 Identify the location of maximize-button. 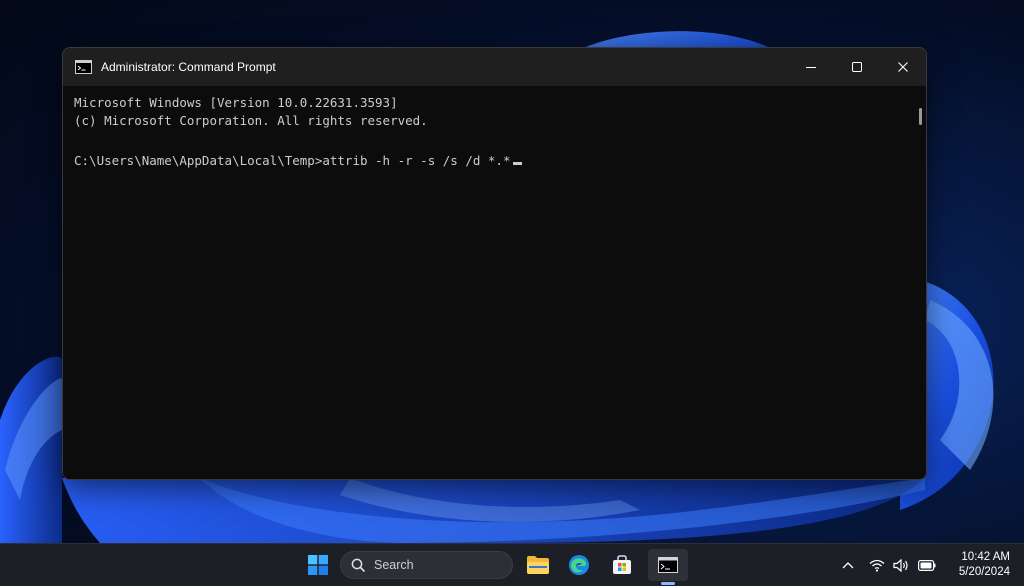
(857, 67).